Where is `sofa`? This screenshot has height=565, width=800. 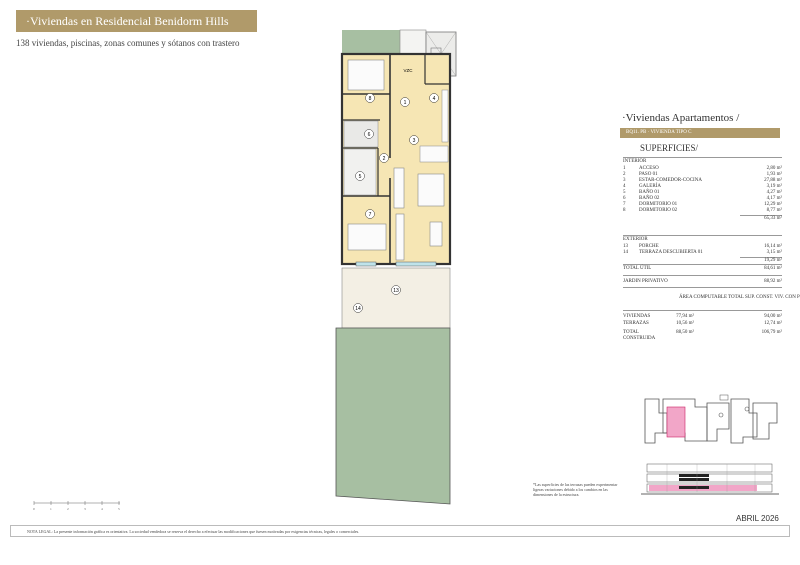 sofa is located at coordinates (399, 188).